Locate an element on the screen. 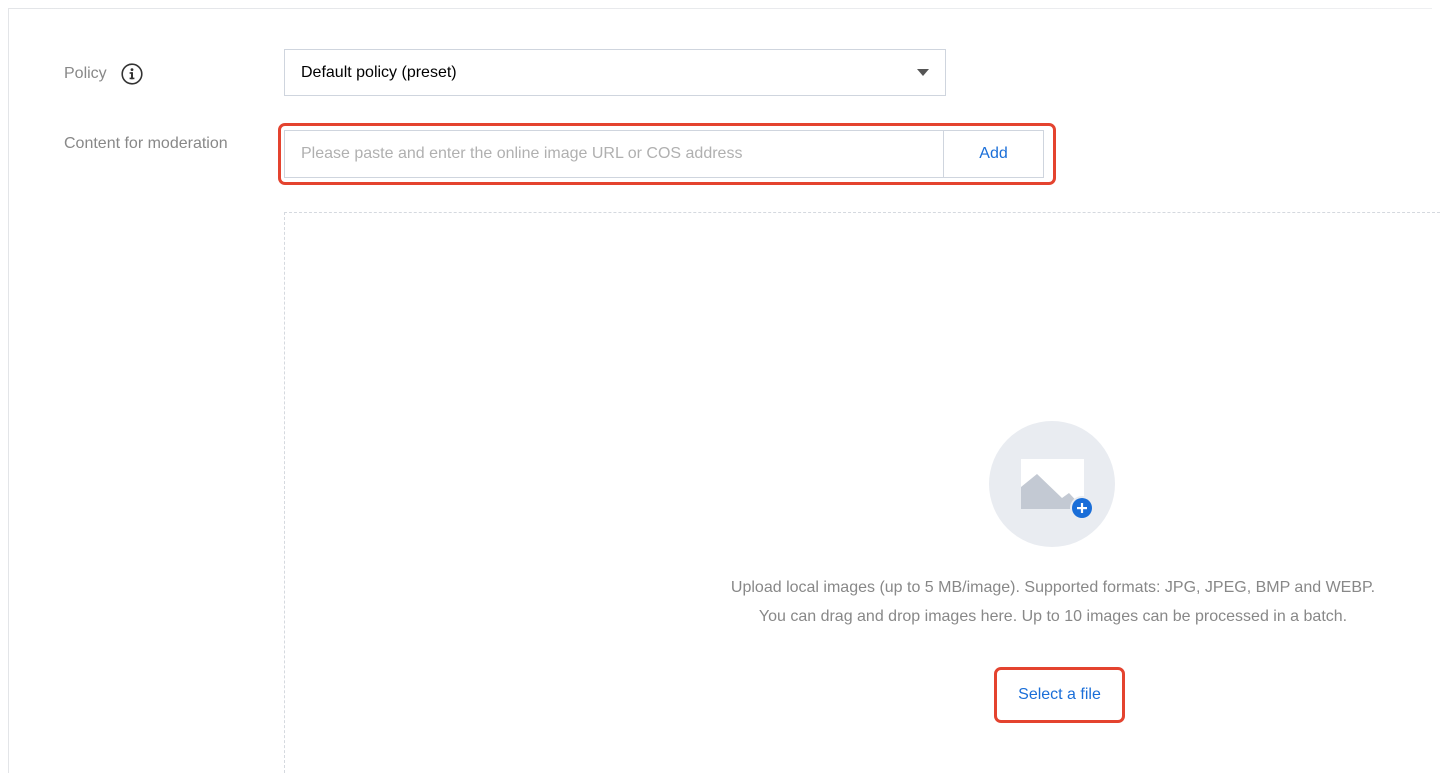 This screenshot has height=773, width=1440. policy-select-value: Default policy (preset) is located at coordinates (379, 72).